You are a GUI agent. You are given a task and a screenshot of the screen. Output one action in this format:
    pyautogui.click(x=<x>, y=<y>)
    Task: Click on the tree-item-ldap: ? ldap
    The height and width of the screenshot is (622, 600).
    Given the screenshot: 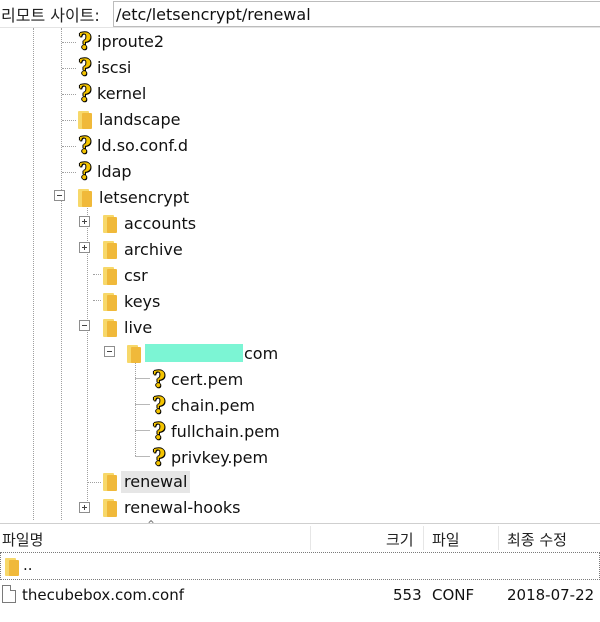 What is the action you would take?
    pyautogui.click(x=105, y=172)
    